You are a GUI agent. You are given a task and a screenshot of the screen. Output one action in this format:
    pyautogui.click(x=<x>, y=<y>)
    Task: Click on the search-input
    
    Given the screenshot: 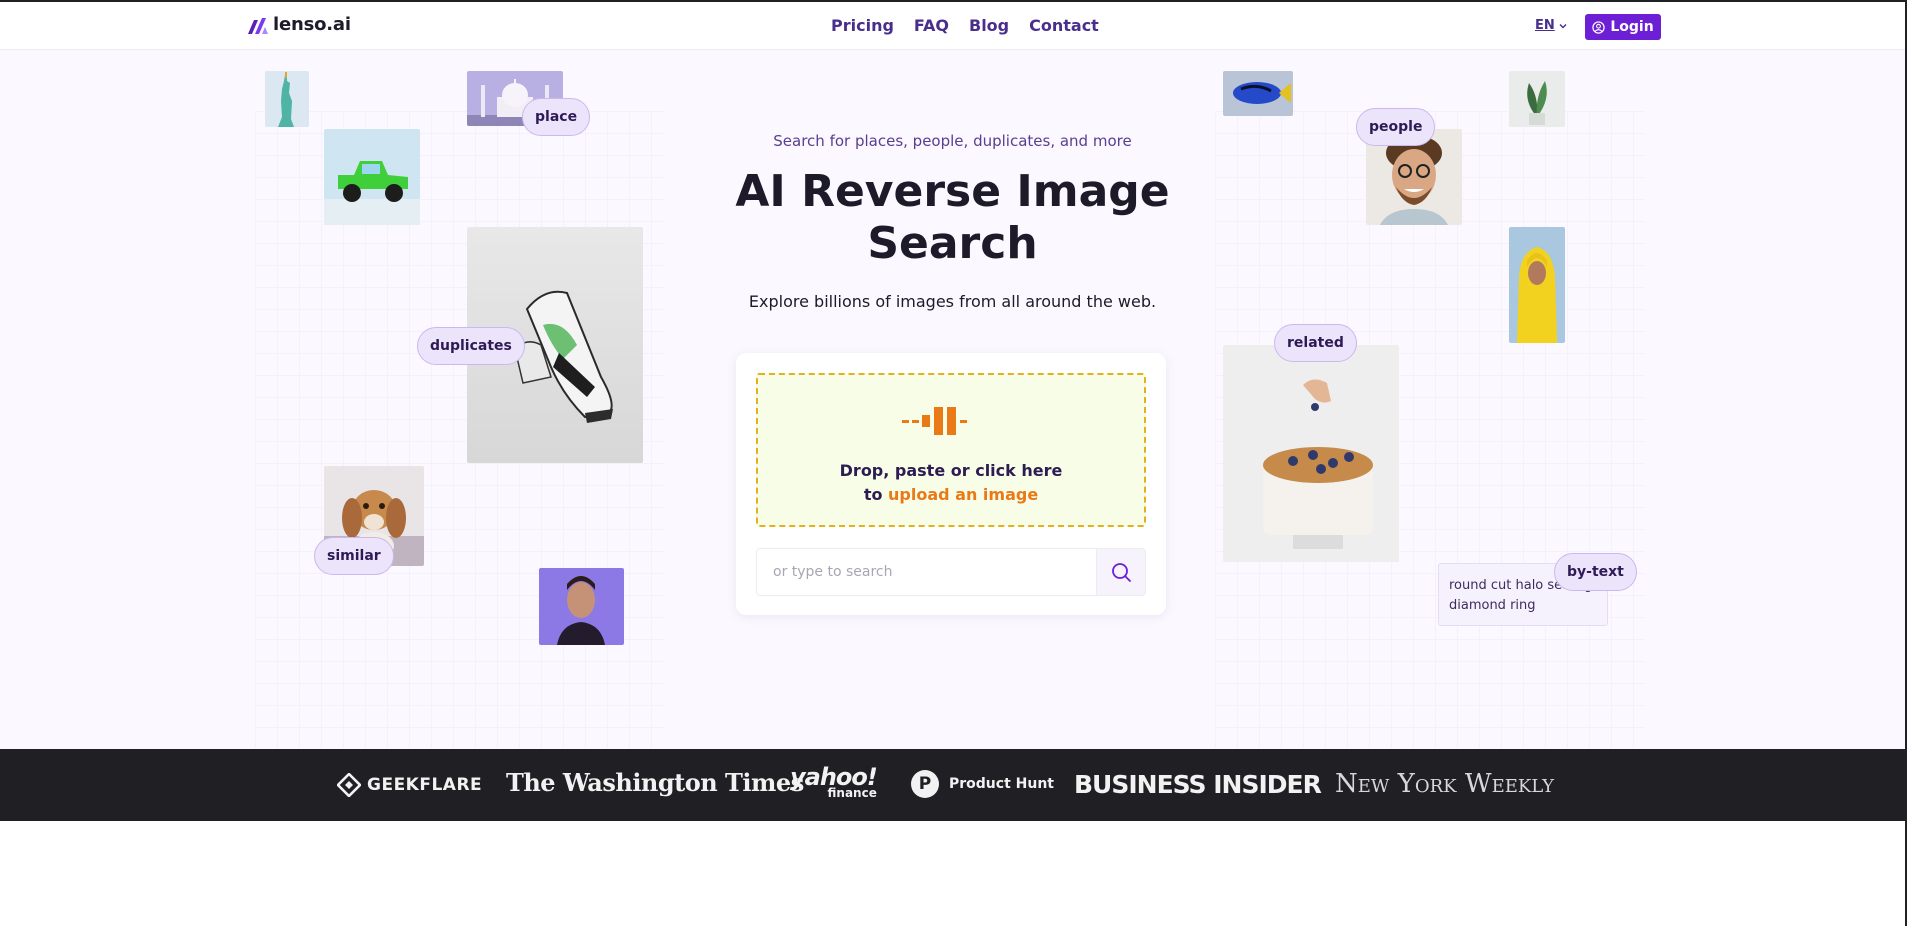 What is the action you would take?
    pyautogui.click(x=926, y=572)
    